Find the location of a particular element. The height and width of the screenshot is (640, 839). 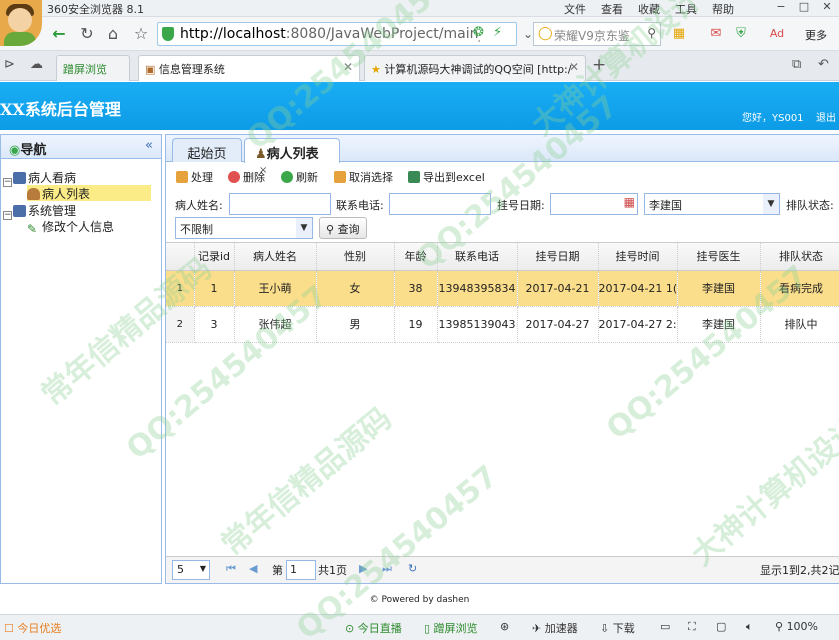

compat-icon: ❂ is located at coordinates (478, 32).